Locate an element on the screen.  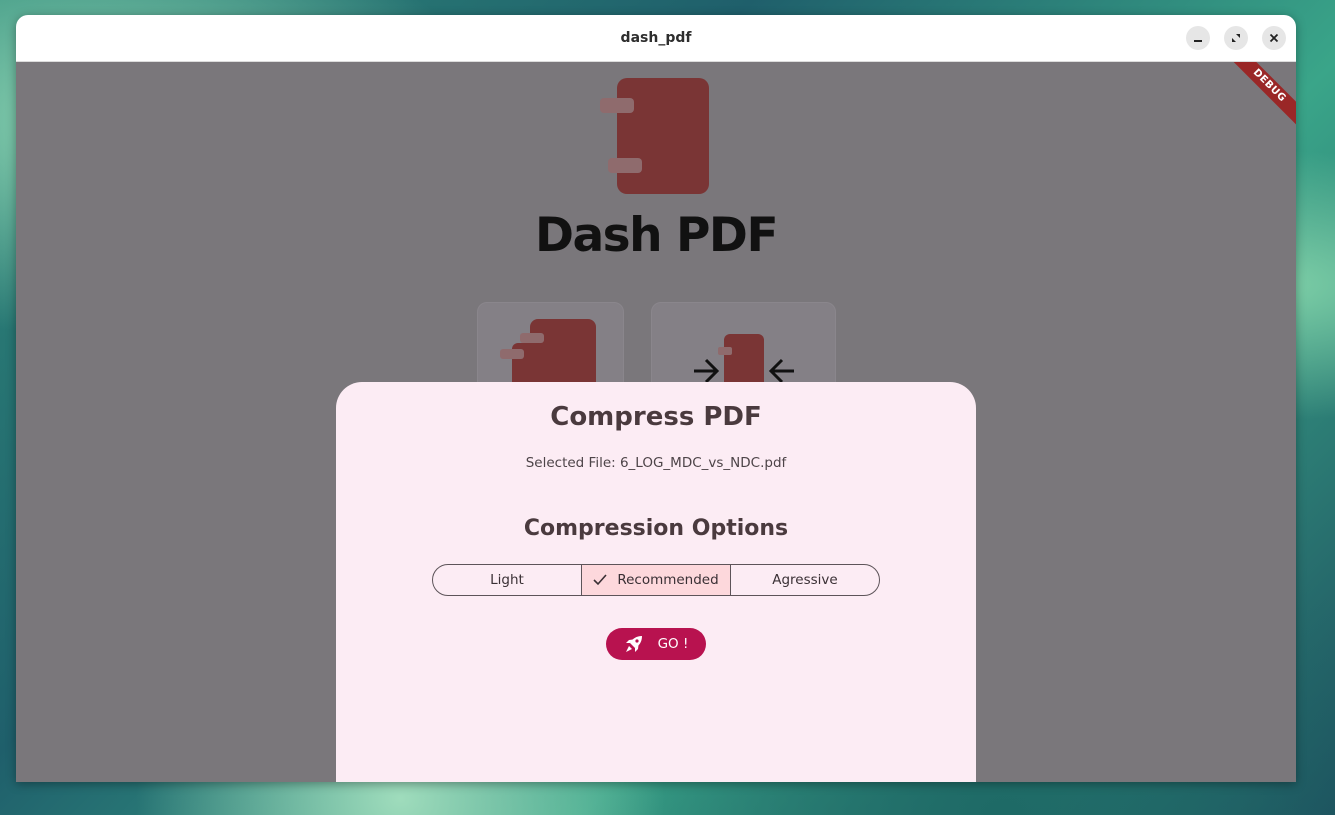
maximize-icon is located at coordinates (1236, 38).